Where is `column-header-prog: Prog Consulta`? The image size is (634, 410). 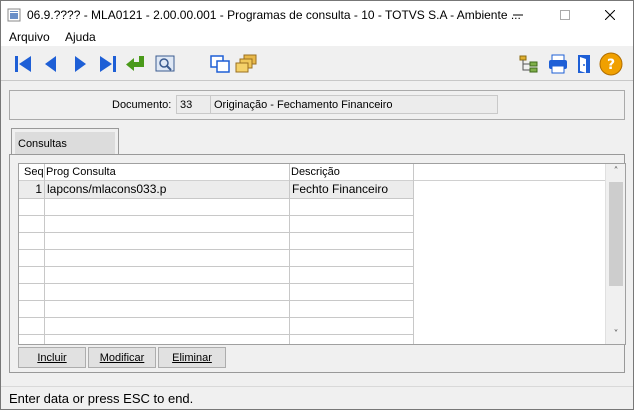
column-header-prog: Prog Consulta is located at coordinates (81, 172).